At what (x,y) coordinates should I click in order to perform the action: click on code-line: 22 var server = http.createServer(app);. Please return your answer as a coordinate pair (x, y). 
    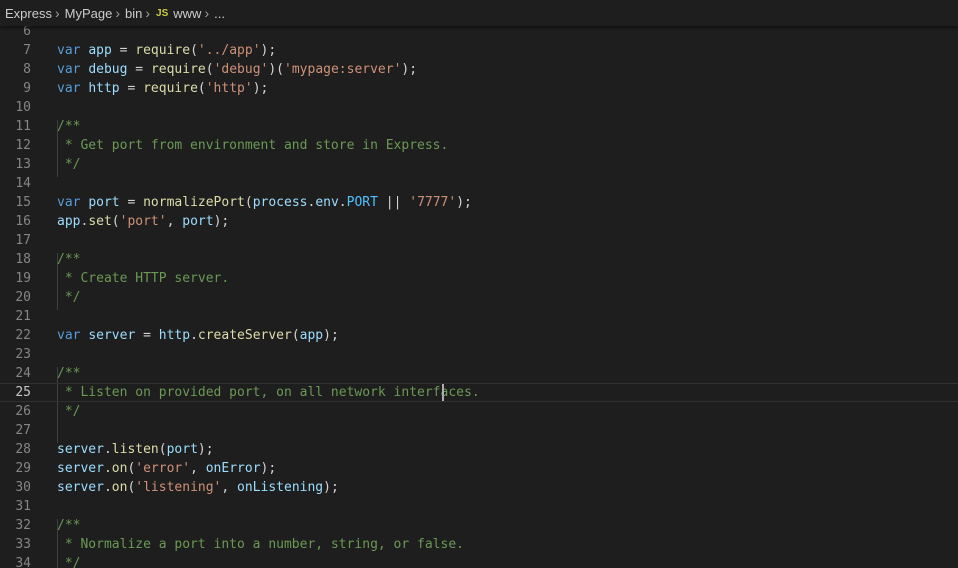
    Looking at the image, I should click on (479, 335).